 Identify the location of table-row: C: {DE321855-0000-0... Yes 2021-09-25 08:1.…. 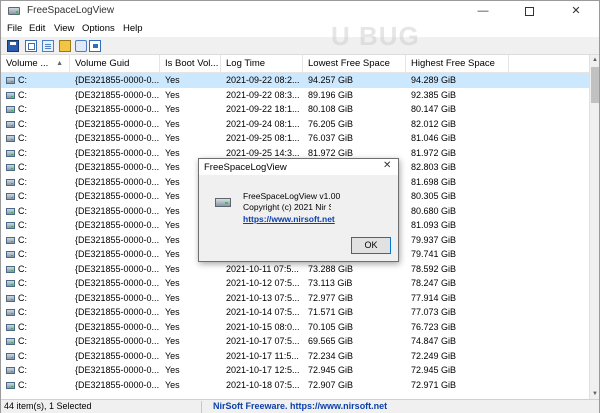
(300, 138).